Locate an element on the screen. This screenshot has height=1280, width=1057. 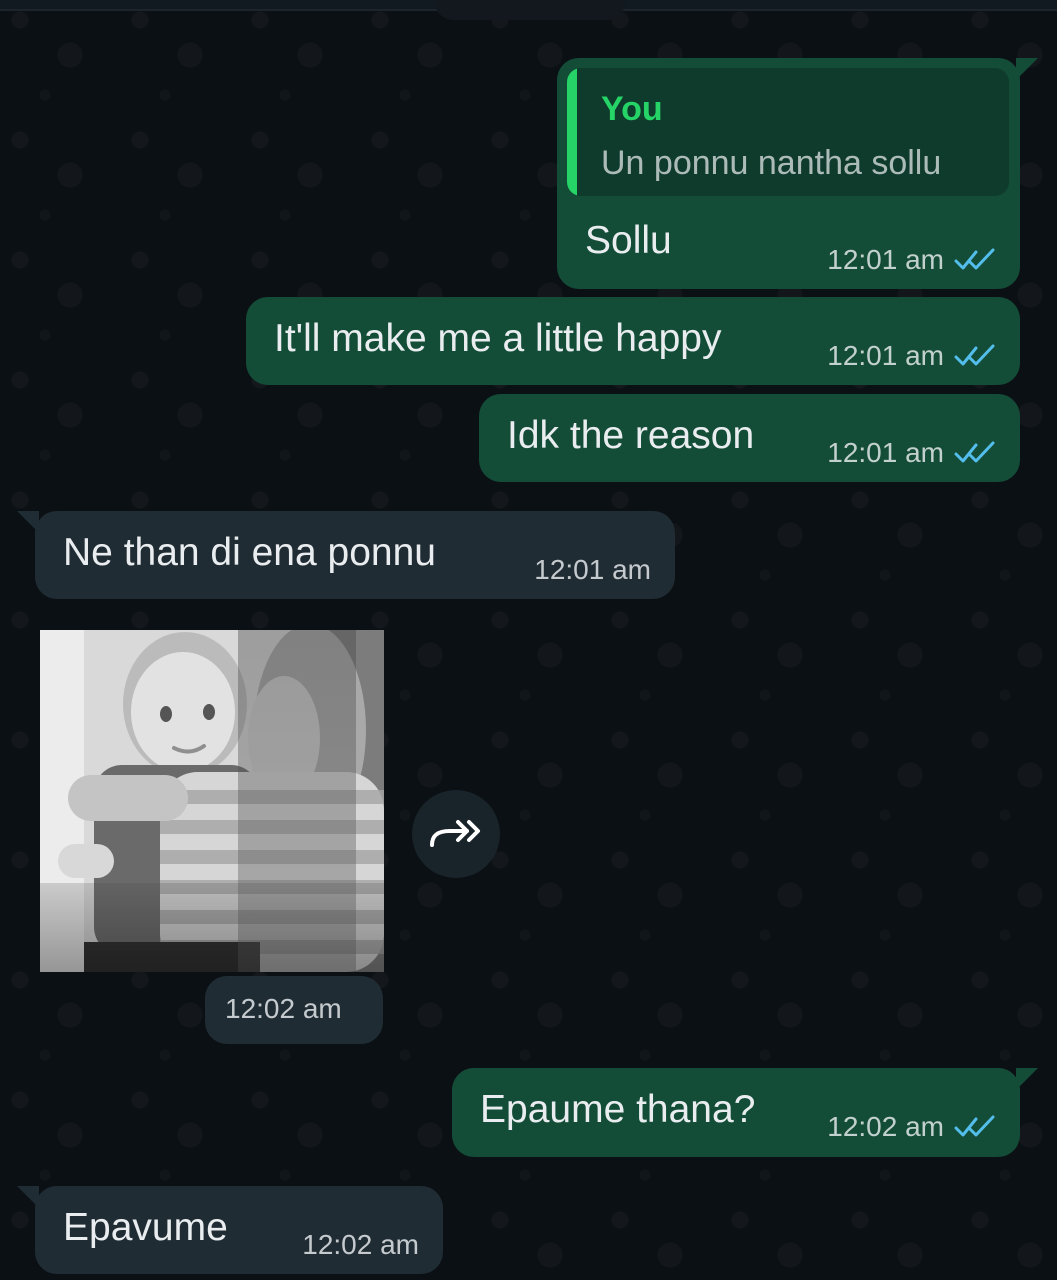
chat-photo is located at coordinates (212, 801).